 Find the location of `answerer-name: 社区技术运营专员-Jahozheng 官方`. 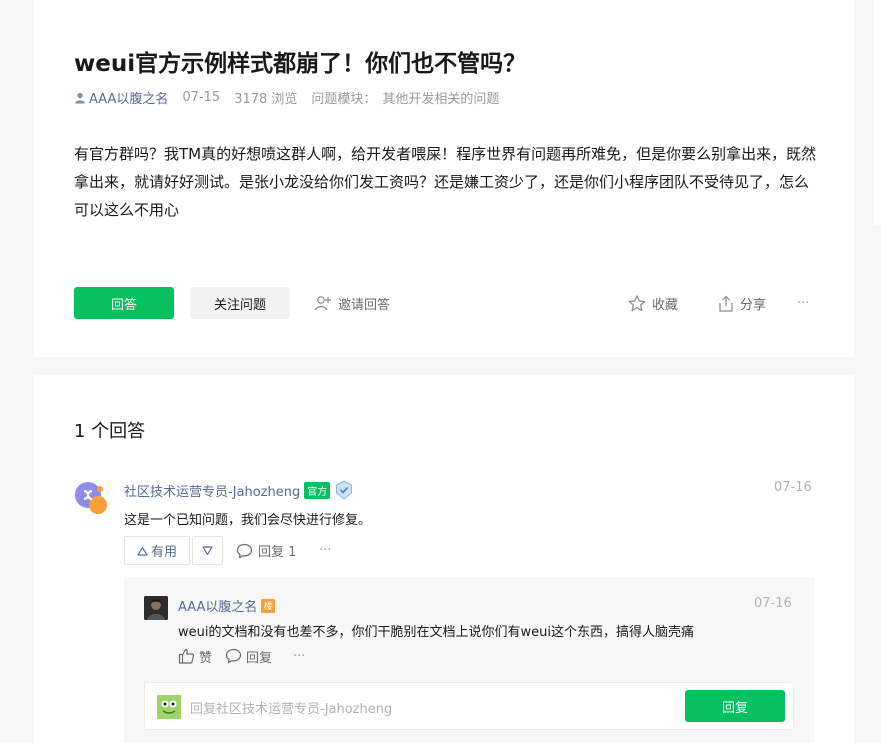

answerer-name: 社区技术运营专员-Jahozheng 官方 is located at coordinates (239, 490).